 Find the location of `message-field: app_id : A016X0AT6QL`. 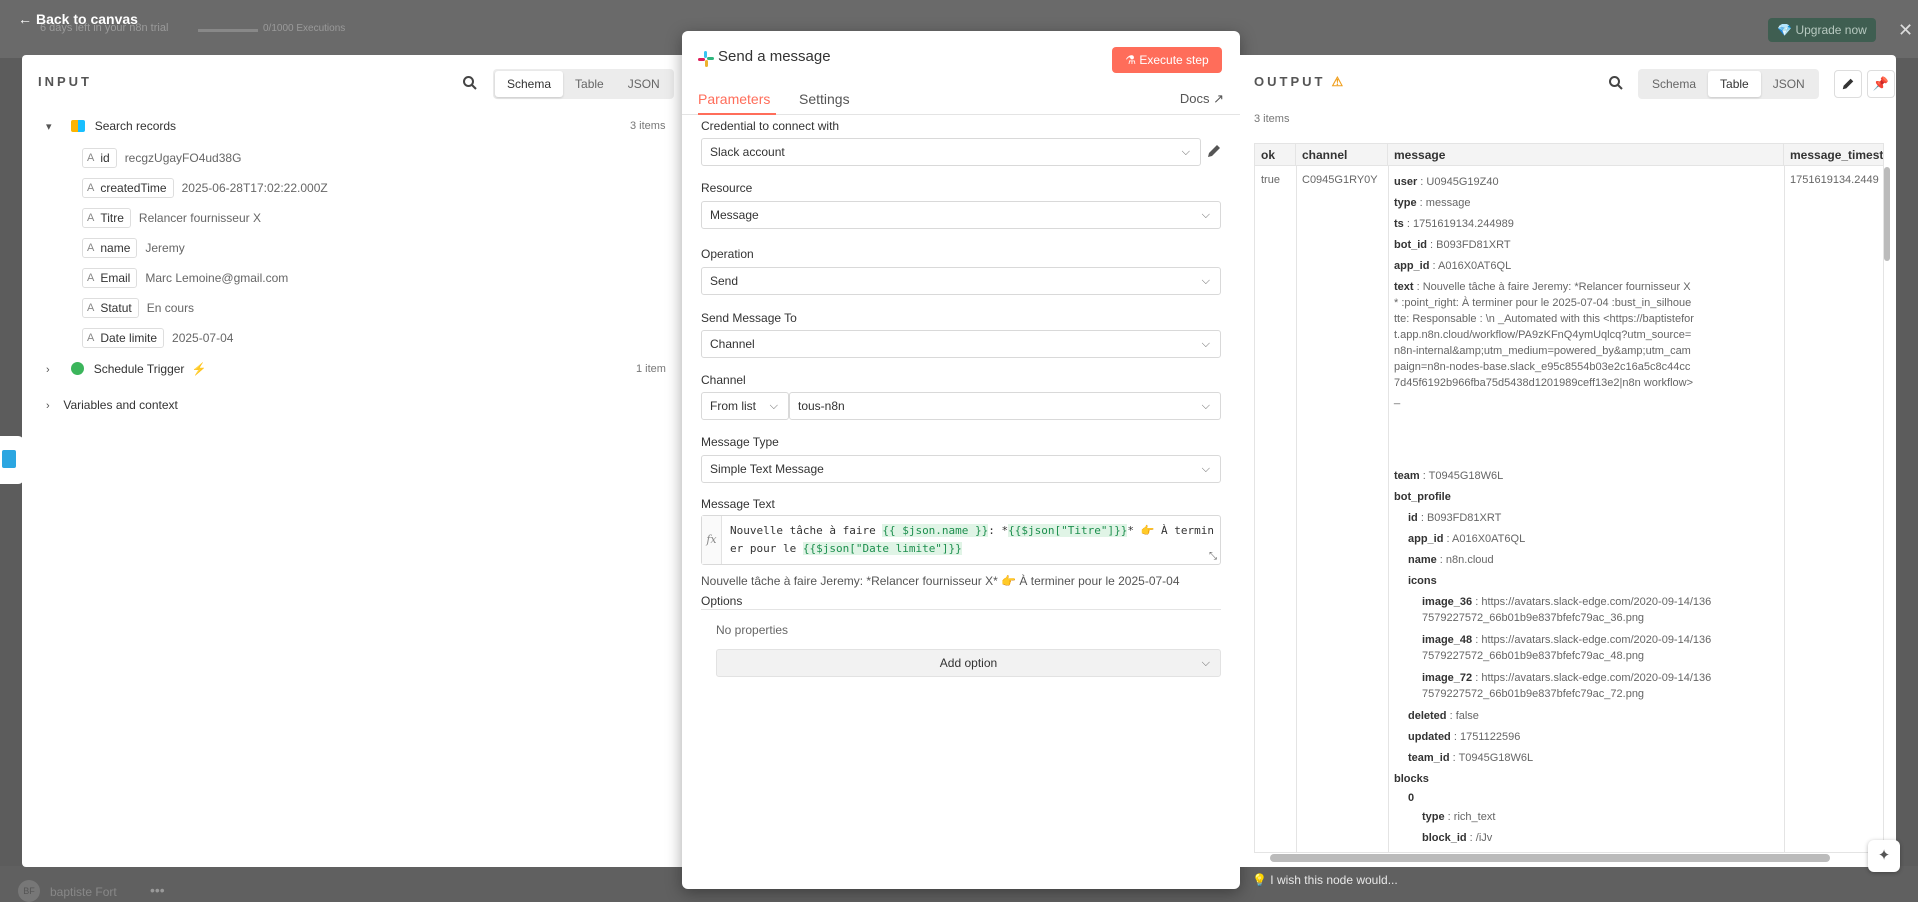

message-field: app_id : A016X0AT6QL is located at coordinates (1453, 266).